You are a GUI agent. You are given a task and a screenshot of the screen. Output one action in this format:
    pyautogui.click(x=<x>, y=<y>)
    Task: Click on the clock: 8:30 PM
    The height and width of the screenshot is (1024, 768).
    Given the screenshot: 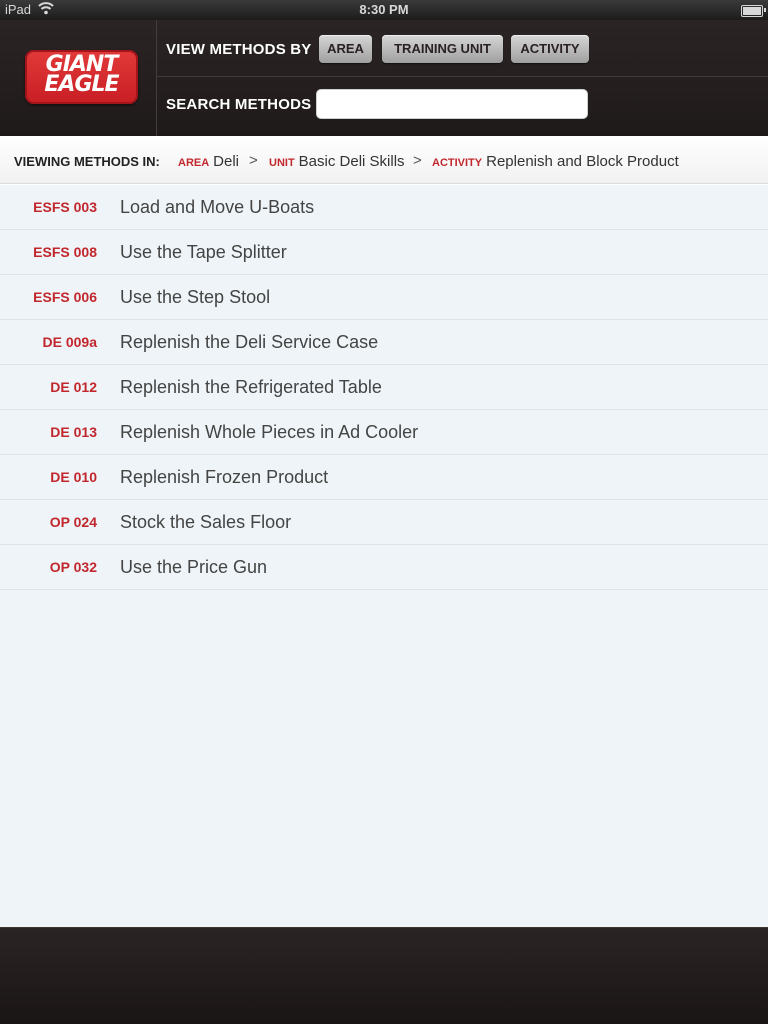 What is the action you would take?
    pyautogui.click(x=384, y=9)
    